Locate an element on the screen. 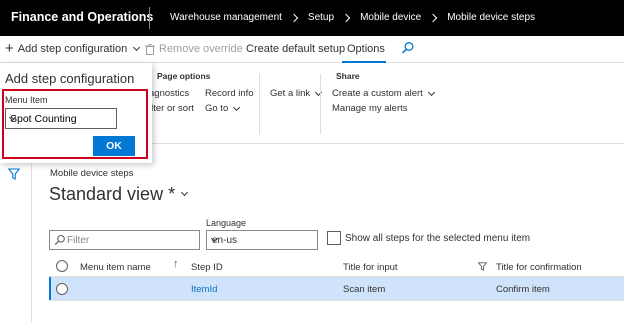 This screenshot has width=624, height=323. create-default-setup-label: Create default setup is located at coordinates (296, 49).